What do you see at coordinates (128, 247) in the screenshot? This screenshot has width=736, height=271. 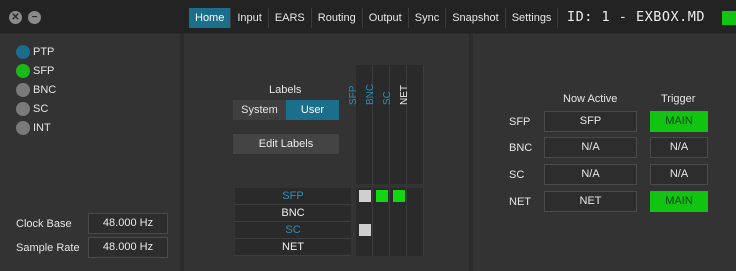 I see `sample-rate-value: 48.000 Hz` at bounding box center [128, 247].